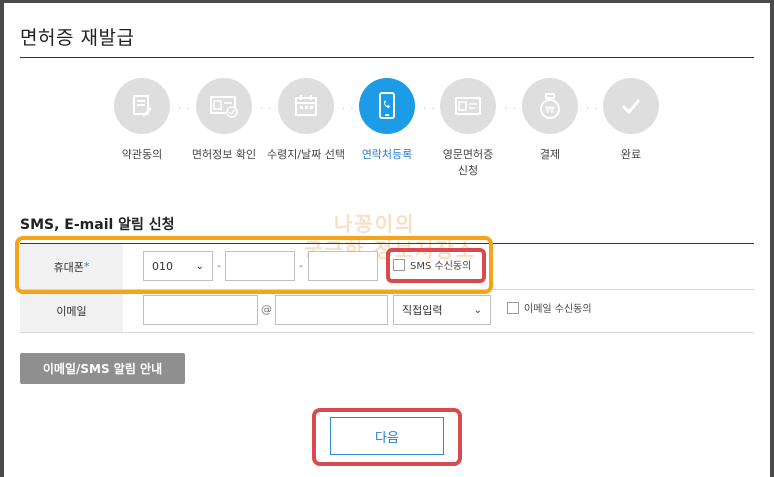  I want to click on highlight-sms-consent, so click(436, 265).